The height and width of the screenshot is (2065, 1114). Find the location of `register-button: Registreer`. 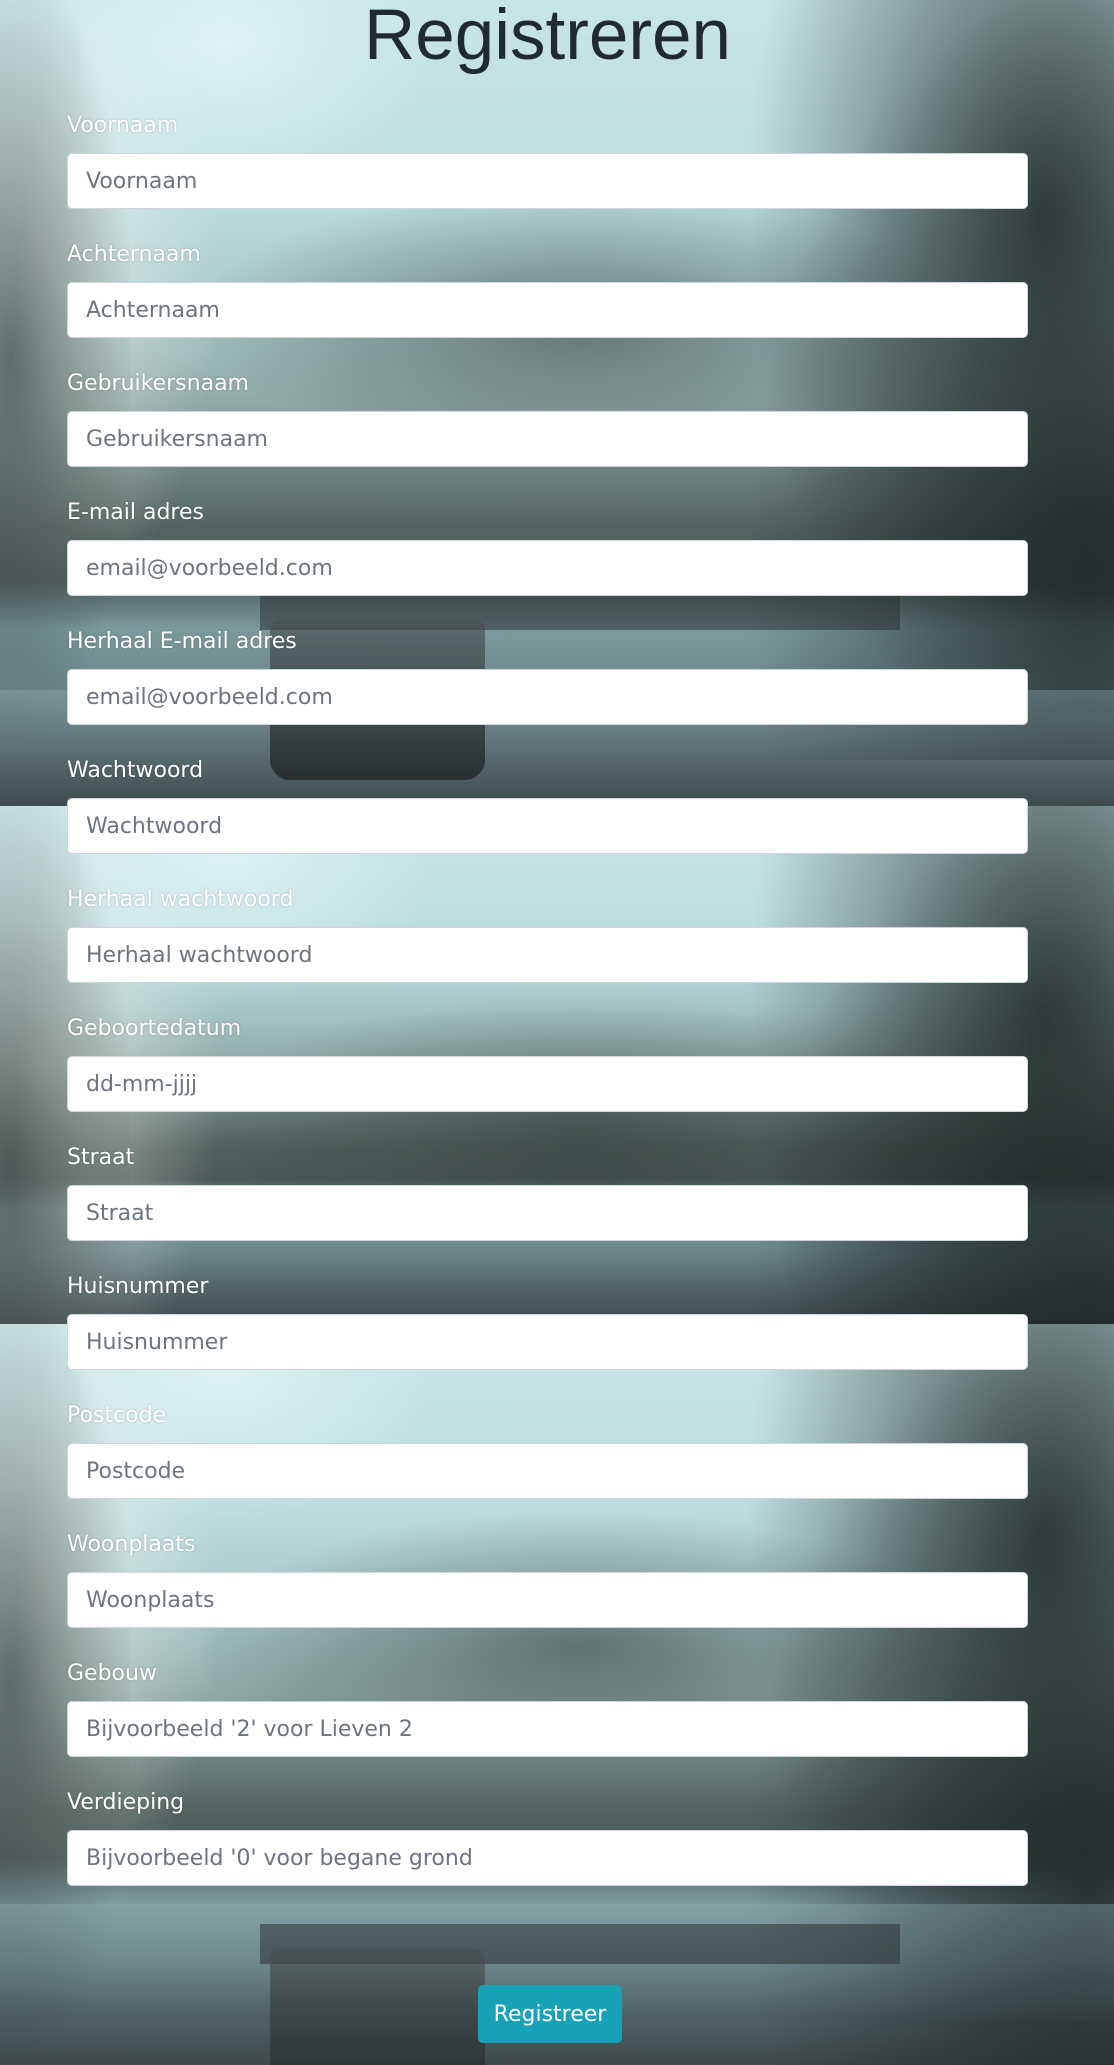

register-button: Registreer is located at coordinates (550, 2014).